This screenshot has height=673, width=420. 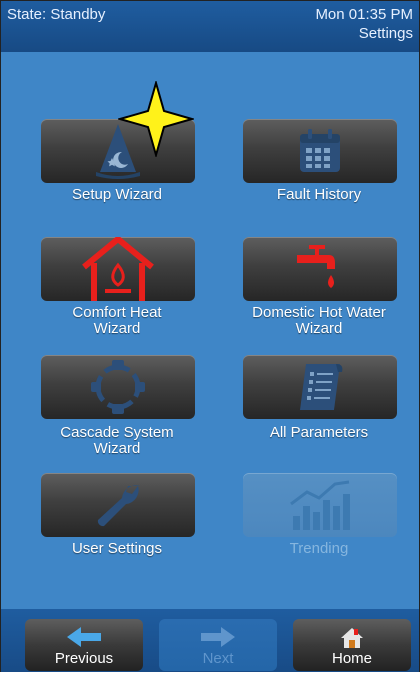 I want to click on calendar-icon, so click(x=320, y=150).